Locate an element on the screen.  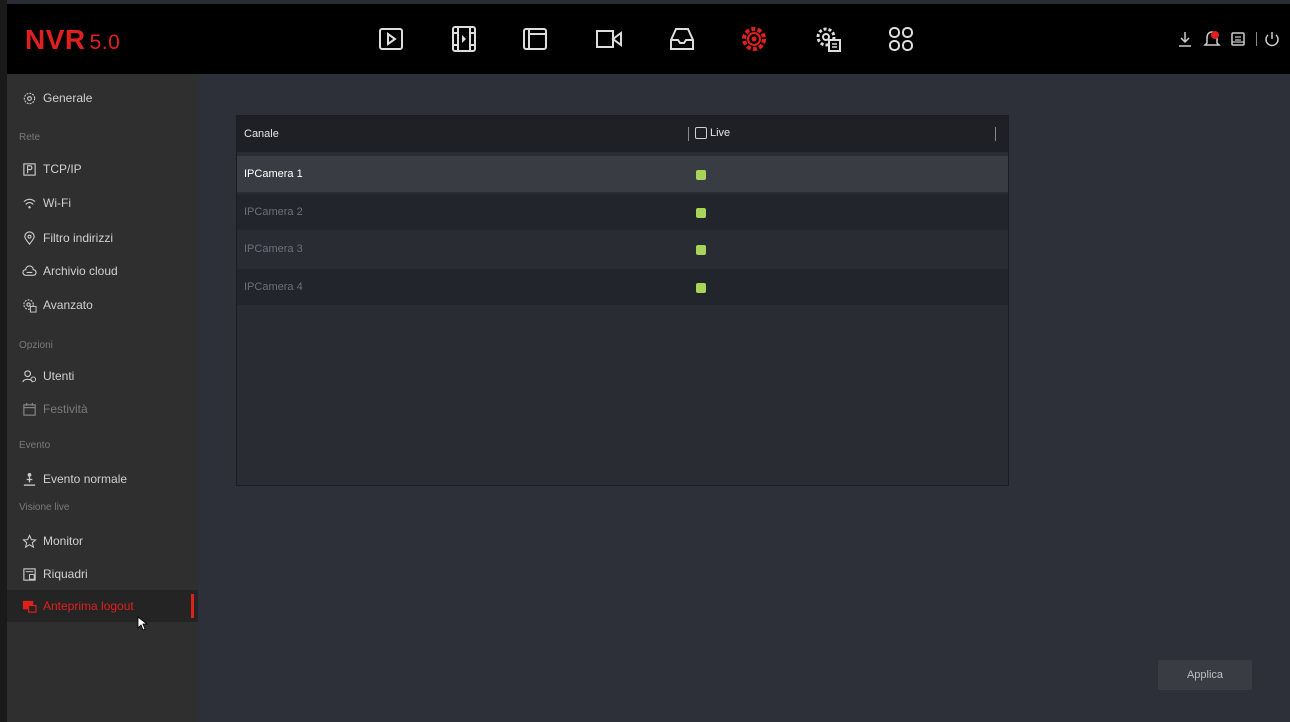
section-heading-live-view: Visione live is located at coordinates (44, 507).